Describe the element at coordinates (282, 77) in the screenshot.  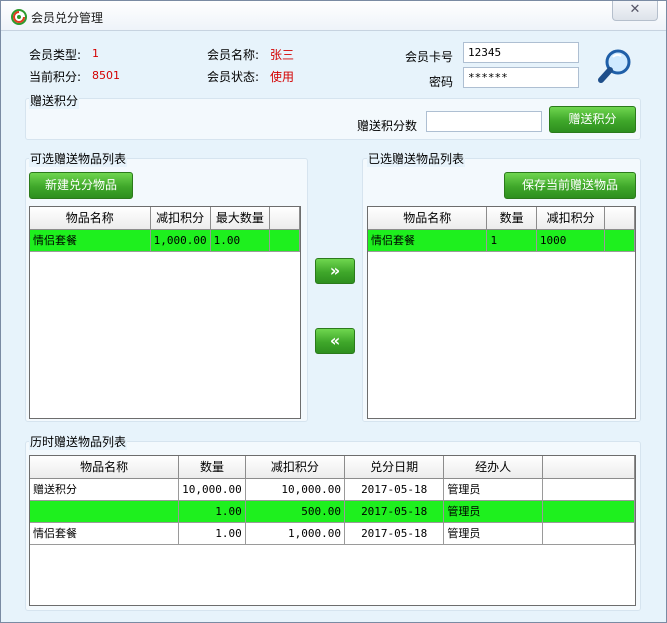
I see `member-status-value: 使用` at that location.